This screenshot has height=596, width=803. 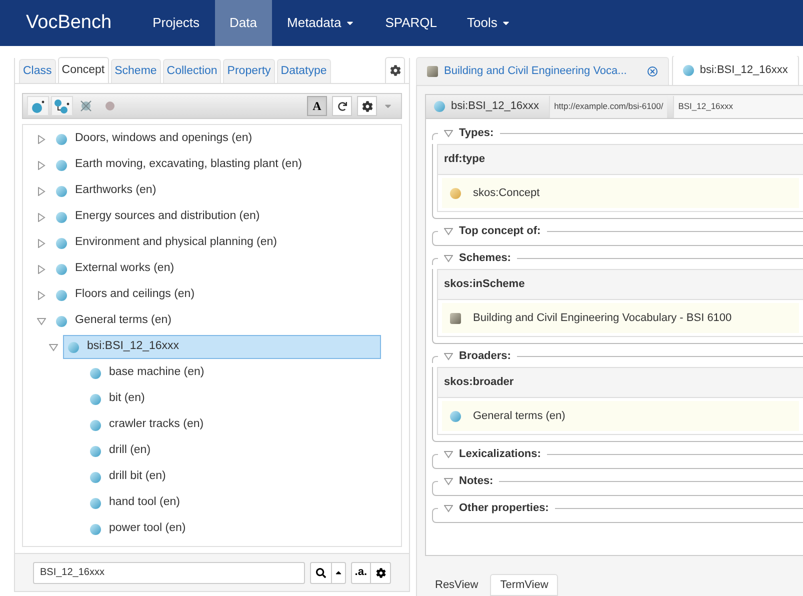 What do you see at coordinates (249, 71) in the screenshot?
I see `tab: Property` at bounding box center [249, 71].